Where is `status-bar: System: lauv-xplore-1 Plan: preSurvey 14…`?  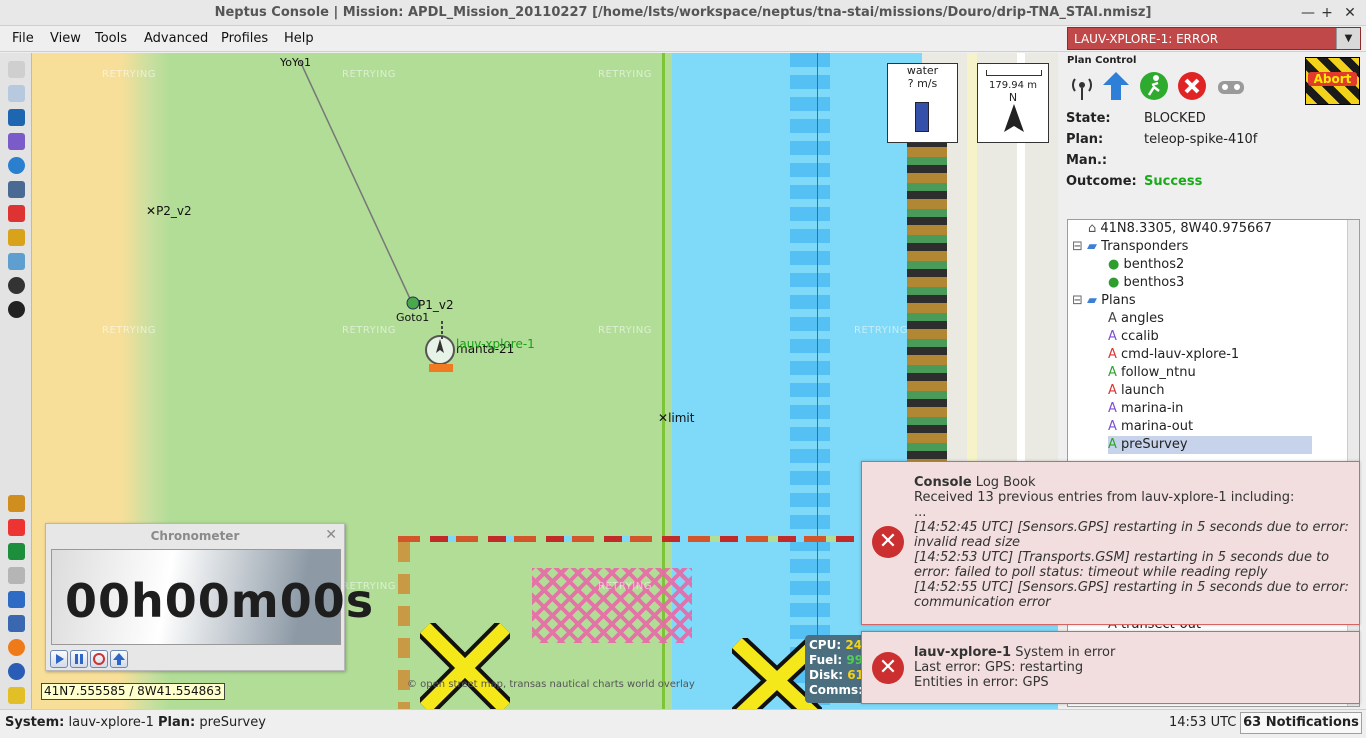
status-bar: System: lauv-xplore-1 Plan: preSurvey 14… is located at coordinates (683, 723).